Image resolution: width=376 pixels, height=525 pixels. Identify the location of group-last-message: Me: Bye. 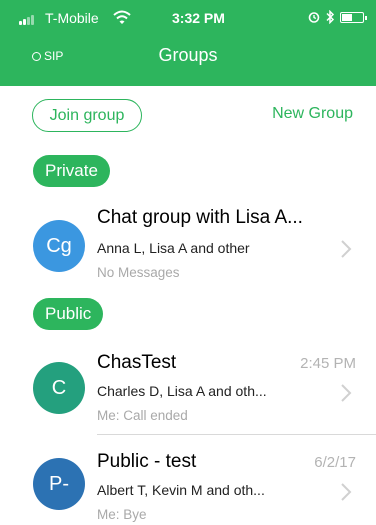
(122, 514).